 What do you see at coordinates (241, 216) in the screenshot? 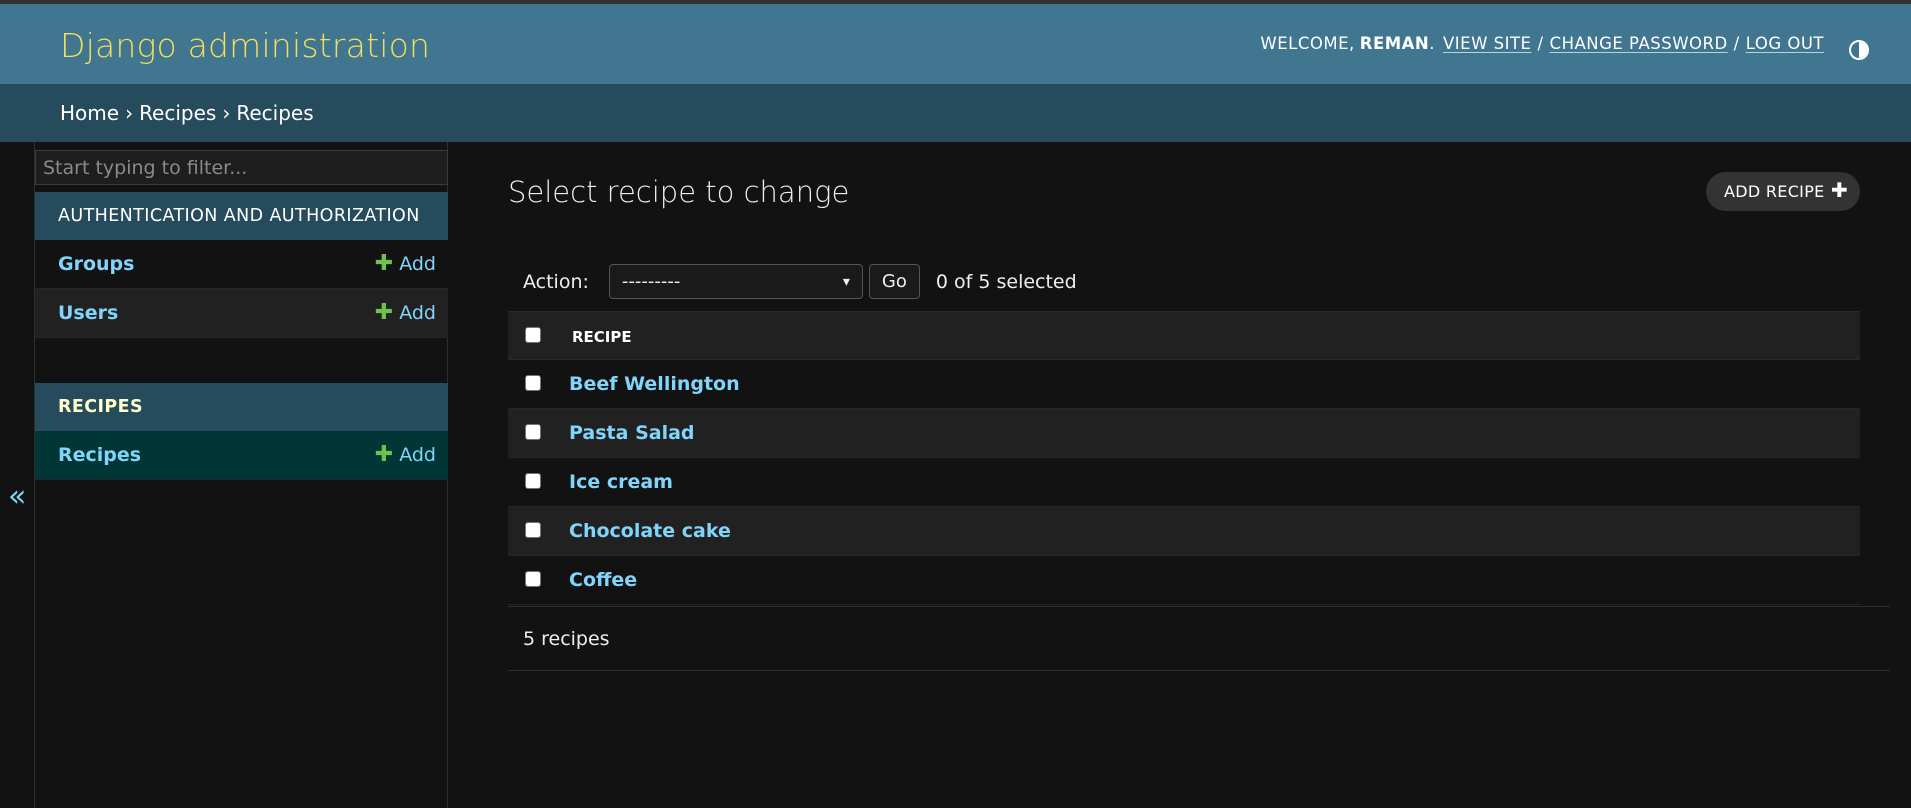
I see `module-caption-auth: Authentication and Authorization` at bounding box center [241, 216].